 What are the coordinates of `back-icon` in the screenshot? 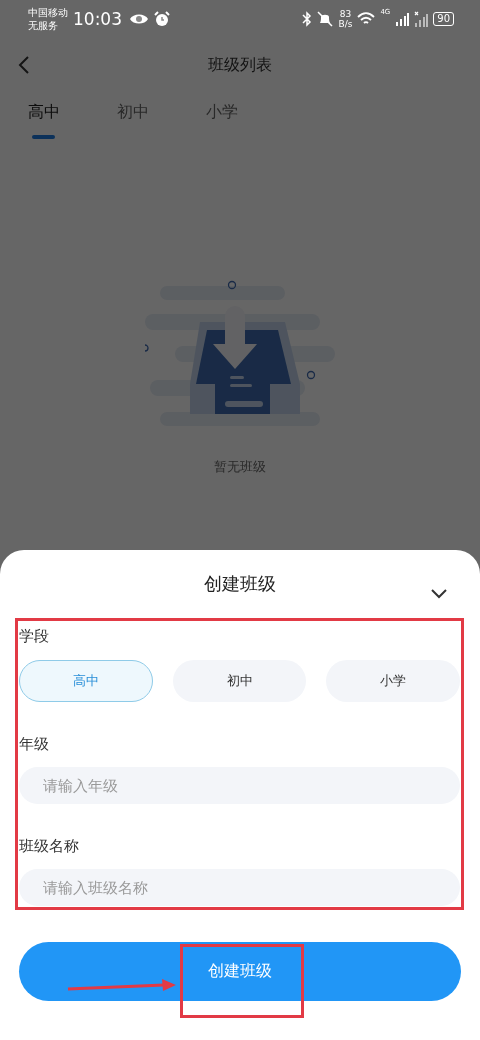 It's located at (24, 65).